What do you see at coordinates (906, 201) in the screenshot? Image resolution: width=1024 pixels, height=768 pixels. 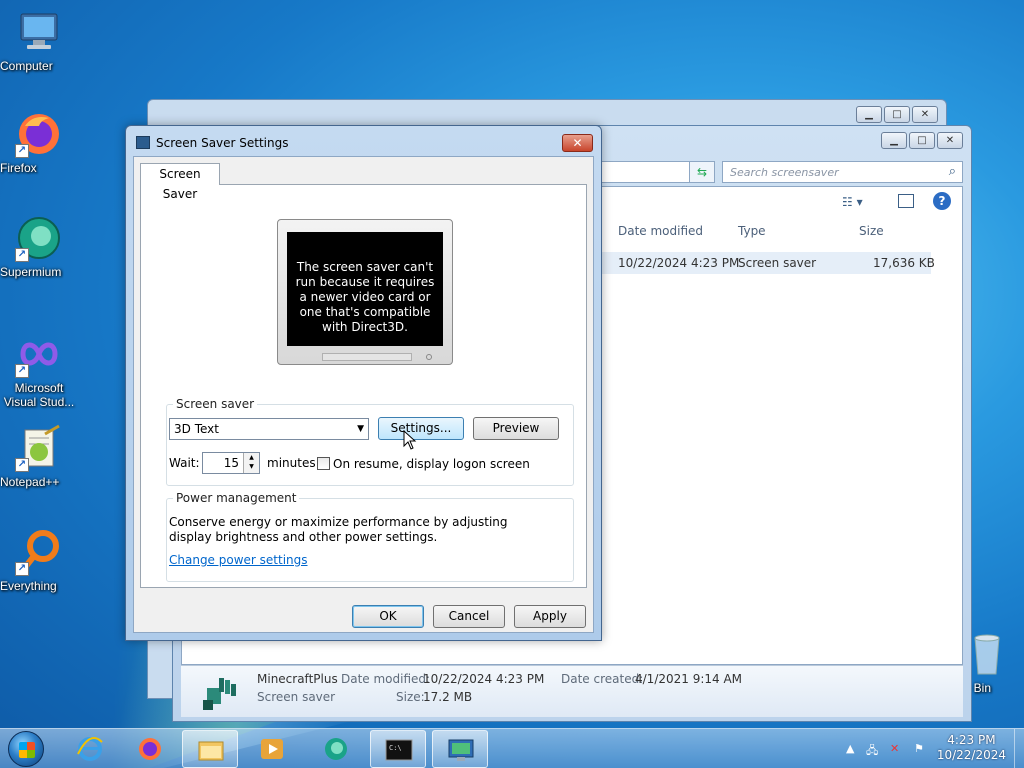 I see `preview-pane-icon` at bounding box center [906, 201].